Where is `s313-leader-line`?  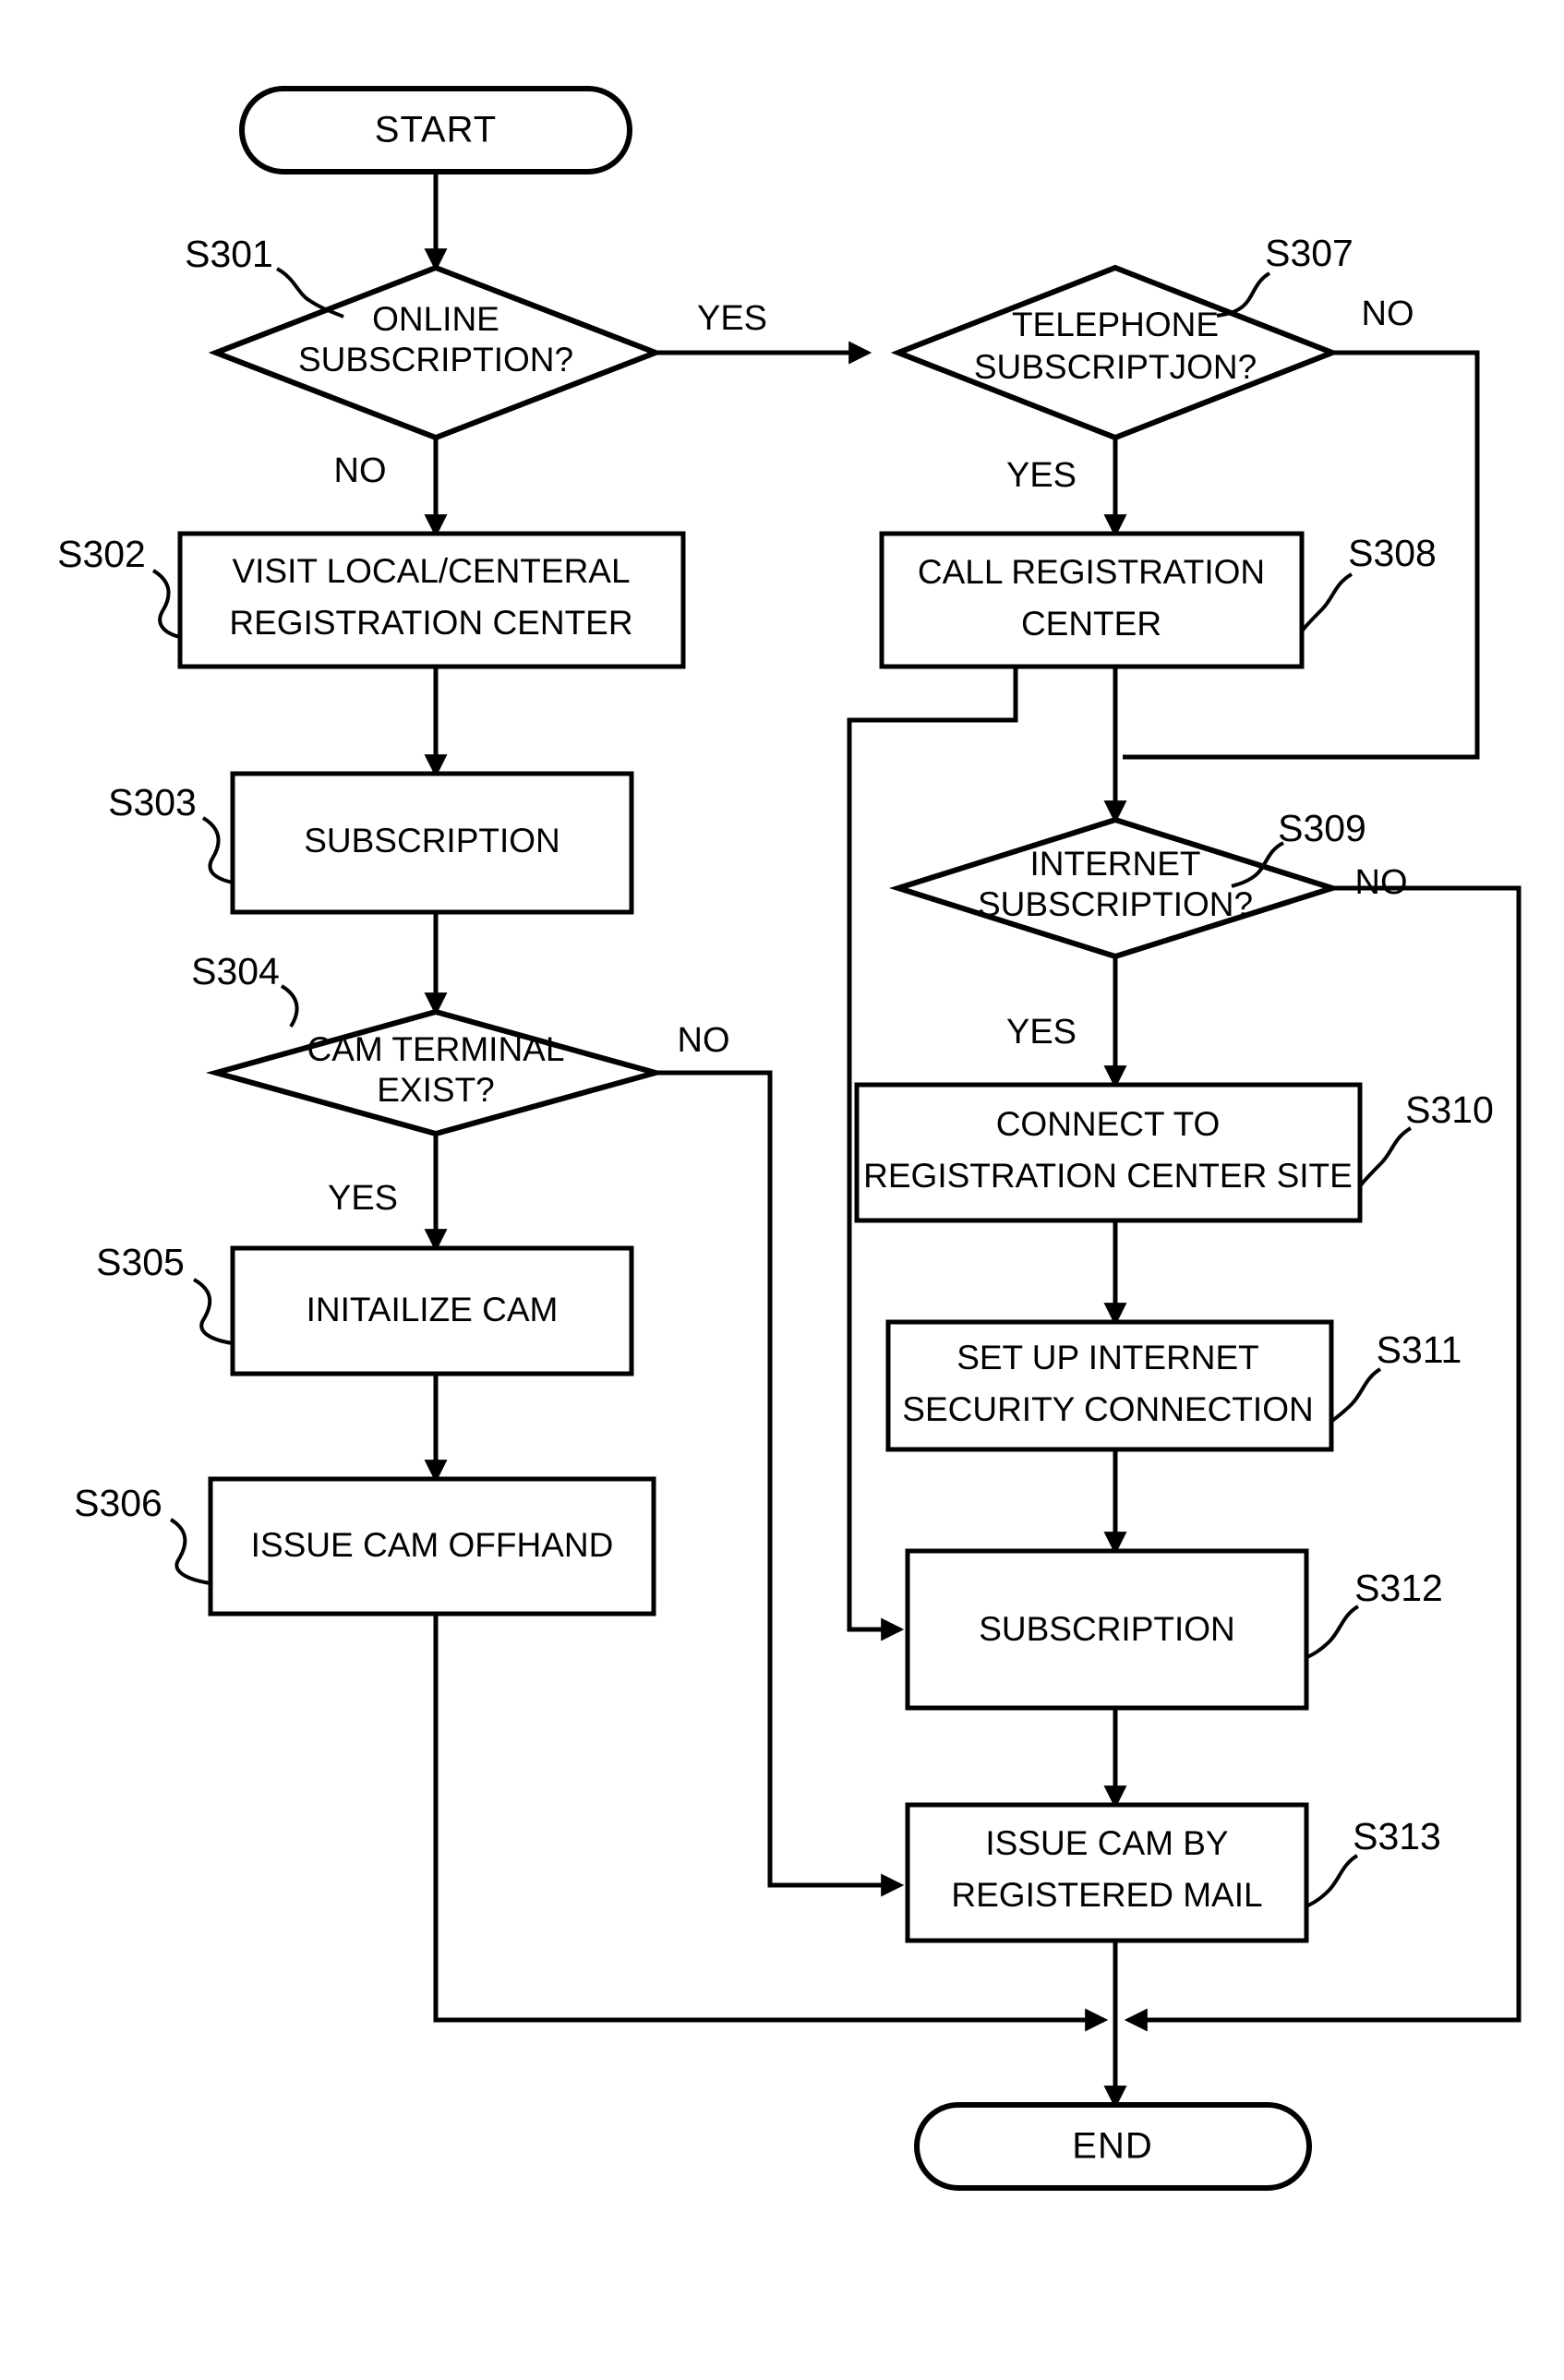 s313-leader-line is located at coordinates (1332, 1881).